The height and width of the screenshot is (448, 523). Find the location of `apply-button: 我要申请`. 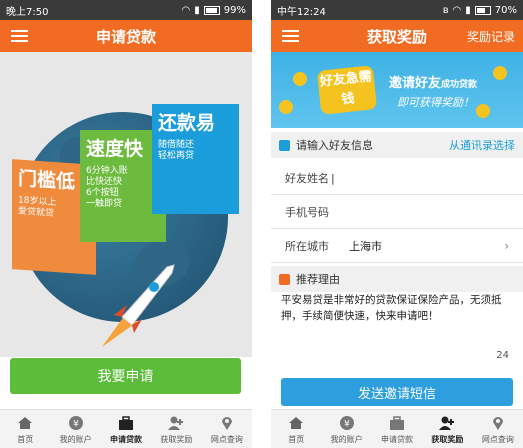

apply-button: 我要申请 is located at coordinates (125, 376).